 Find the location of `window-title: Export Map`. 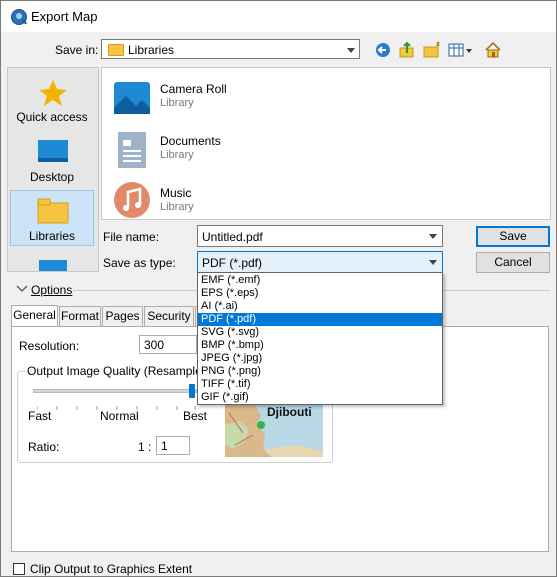

window-title: Export Map is located at coordinates (64, 16).